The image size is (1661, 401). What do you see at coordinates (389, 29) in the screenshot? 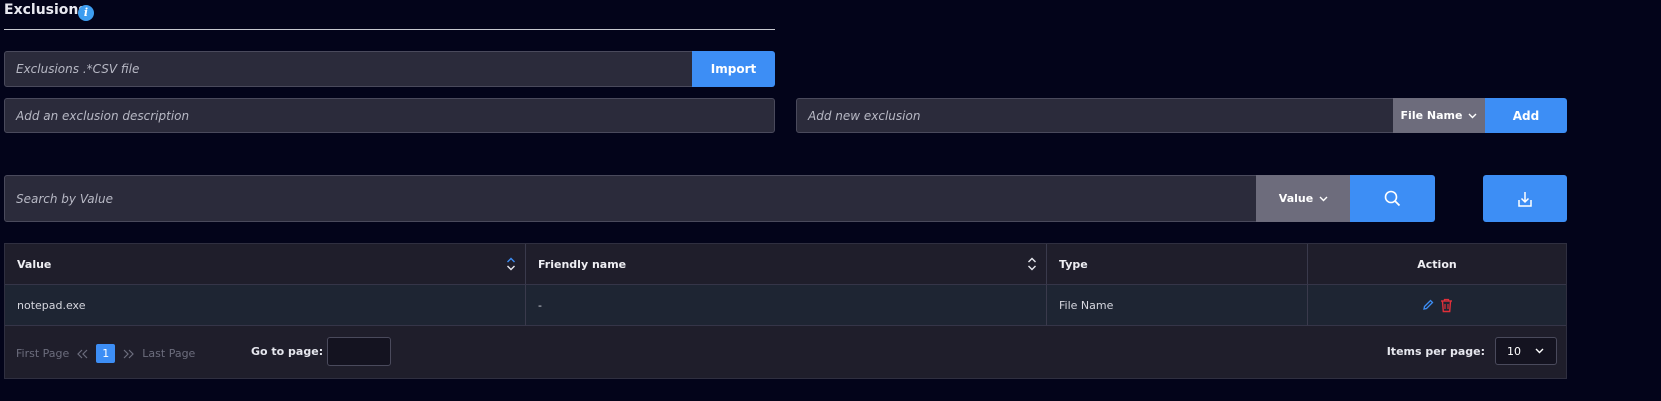
I see `title-divider` at bounding box center [389, 29].